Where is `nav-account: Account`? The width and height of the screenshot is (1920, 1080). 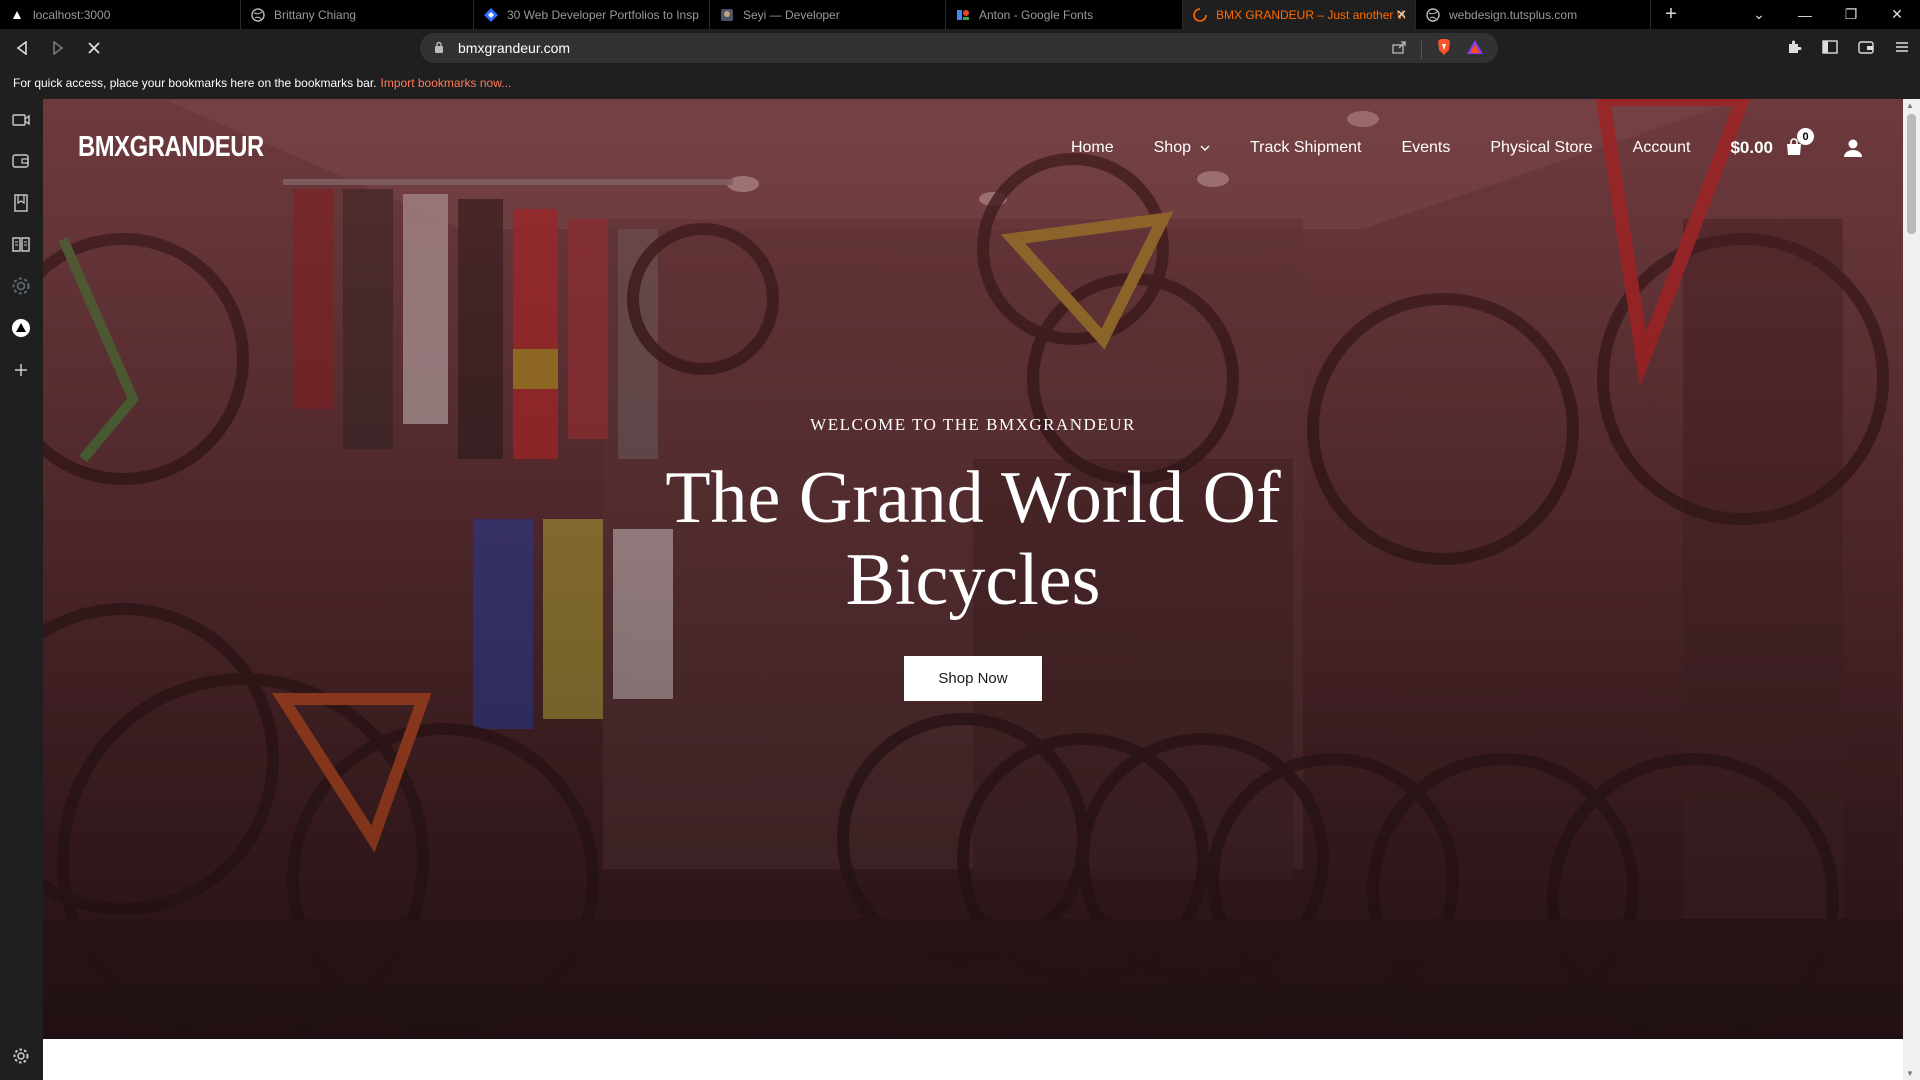
nav-account: Account is located at coordinates (1662, 148).